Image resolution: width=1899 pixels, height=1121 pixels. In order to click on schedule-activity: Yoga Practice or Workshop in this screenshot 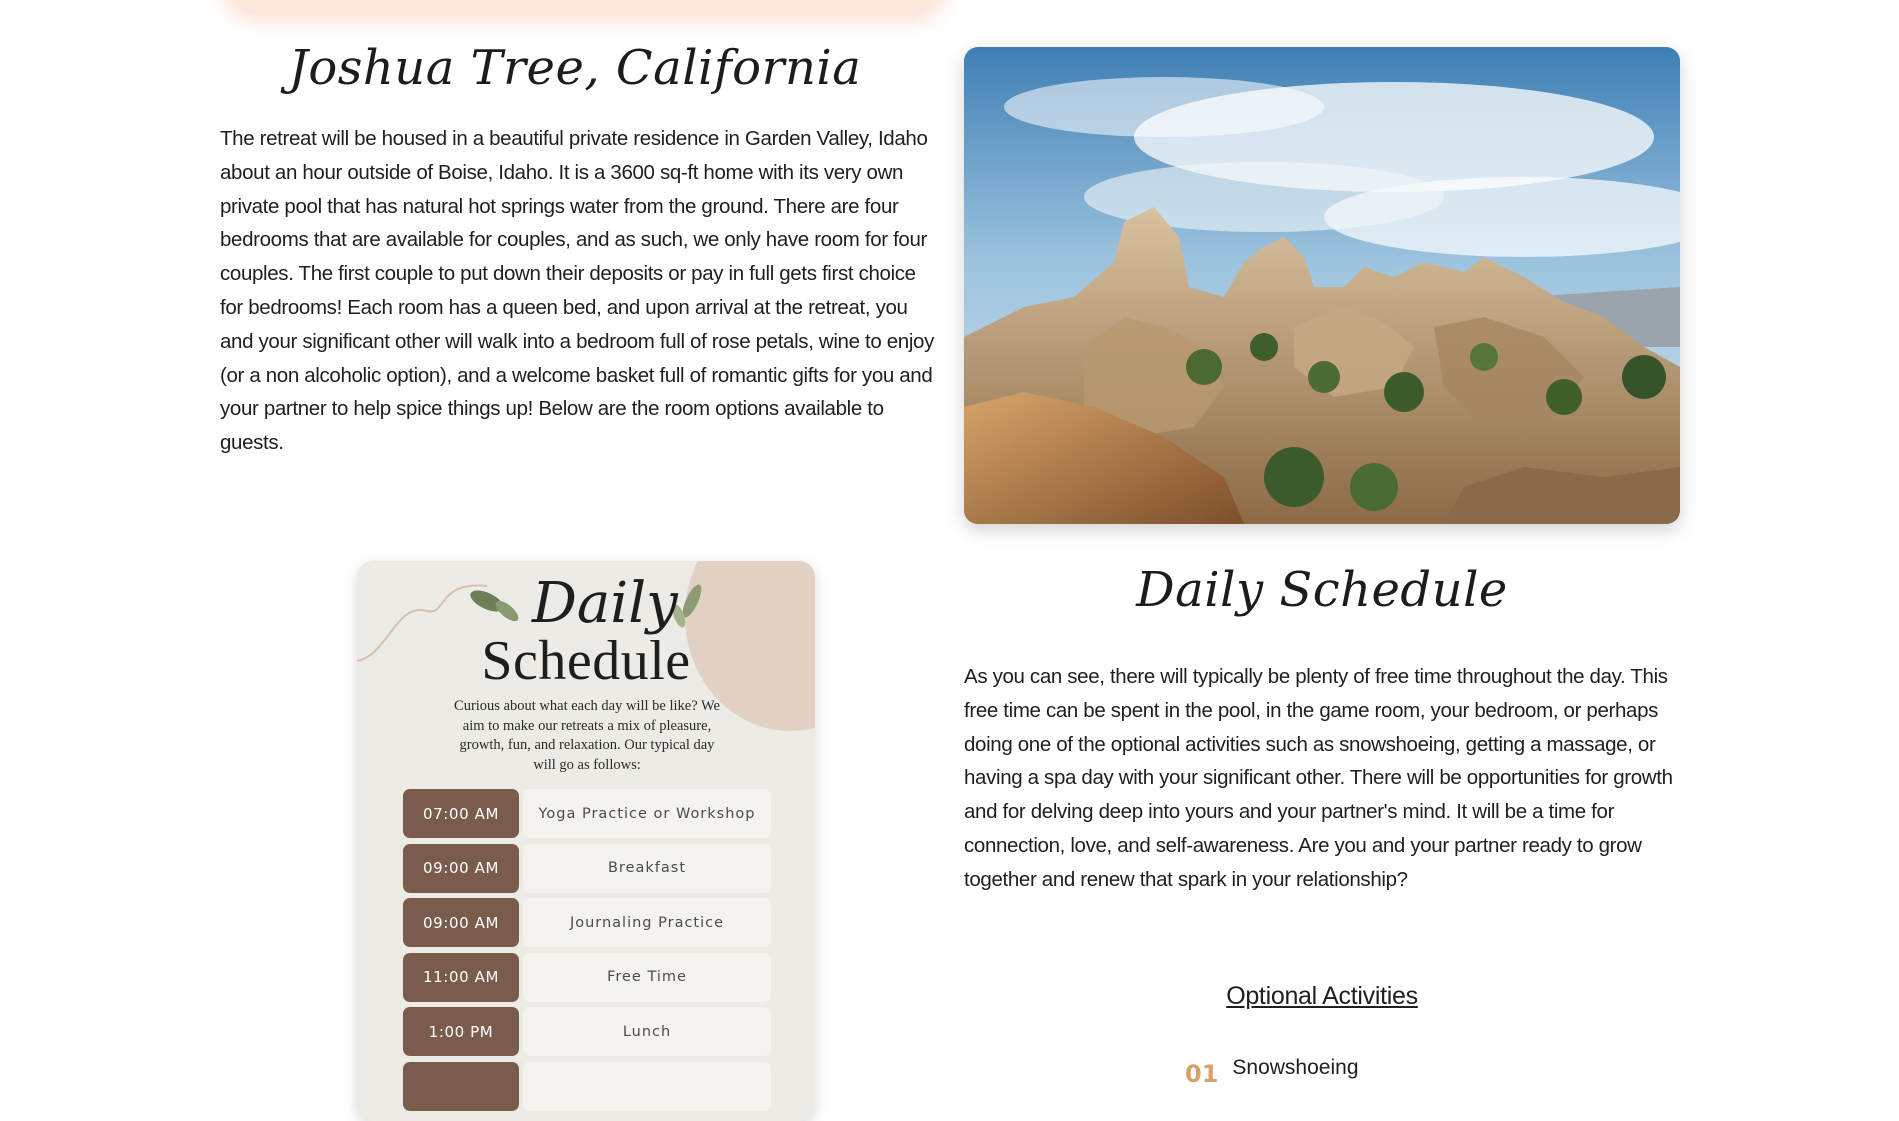, I will do `click(647, 813)`.